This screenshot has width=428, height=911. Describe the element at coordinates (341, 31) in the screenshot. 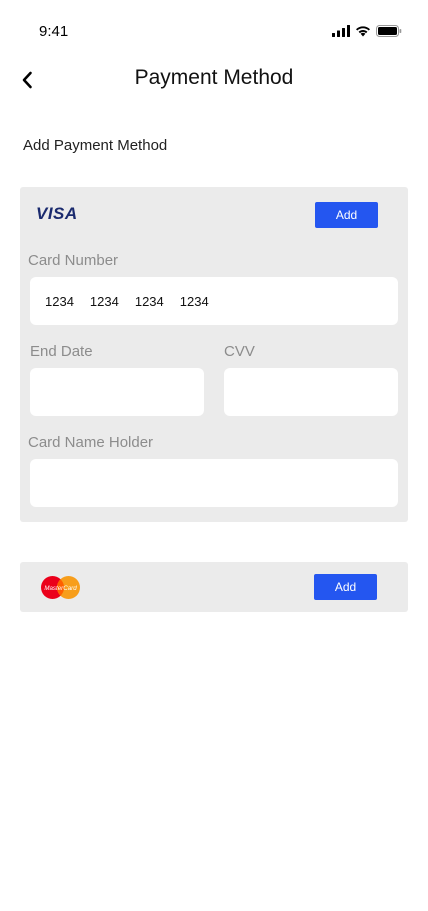

I see `signal-icon` at that location.